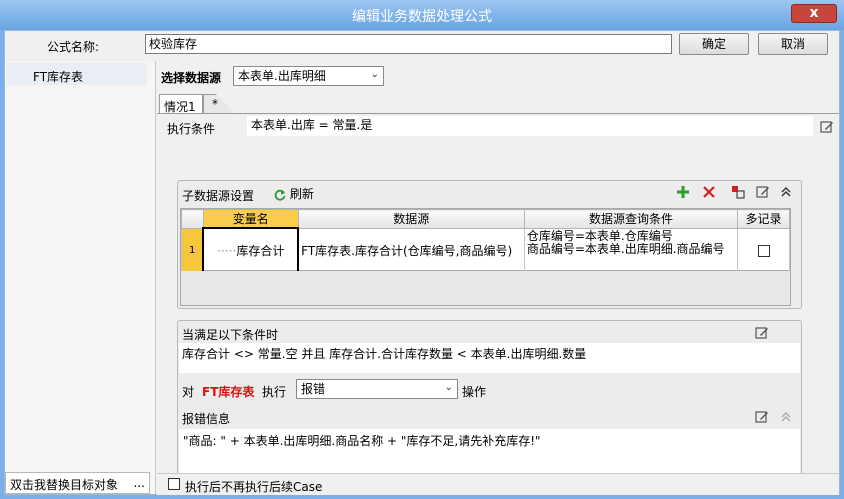 Image resolution: width=844 pixels, height=499 pixels. I want to click on add-icon, so click(683, 192).